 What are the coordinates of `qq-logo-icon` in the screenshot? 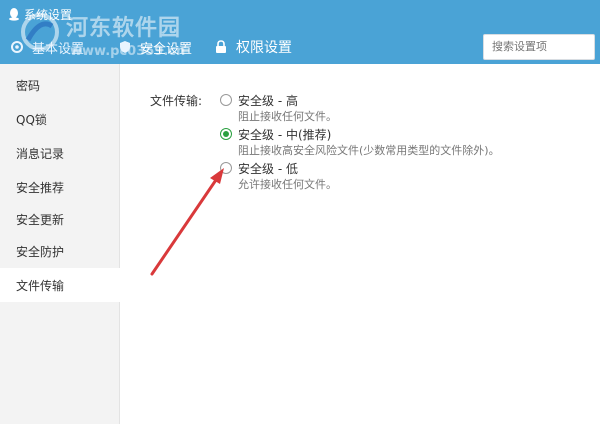 It's located at (14, 13).